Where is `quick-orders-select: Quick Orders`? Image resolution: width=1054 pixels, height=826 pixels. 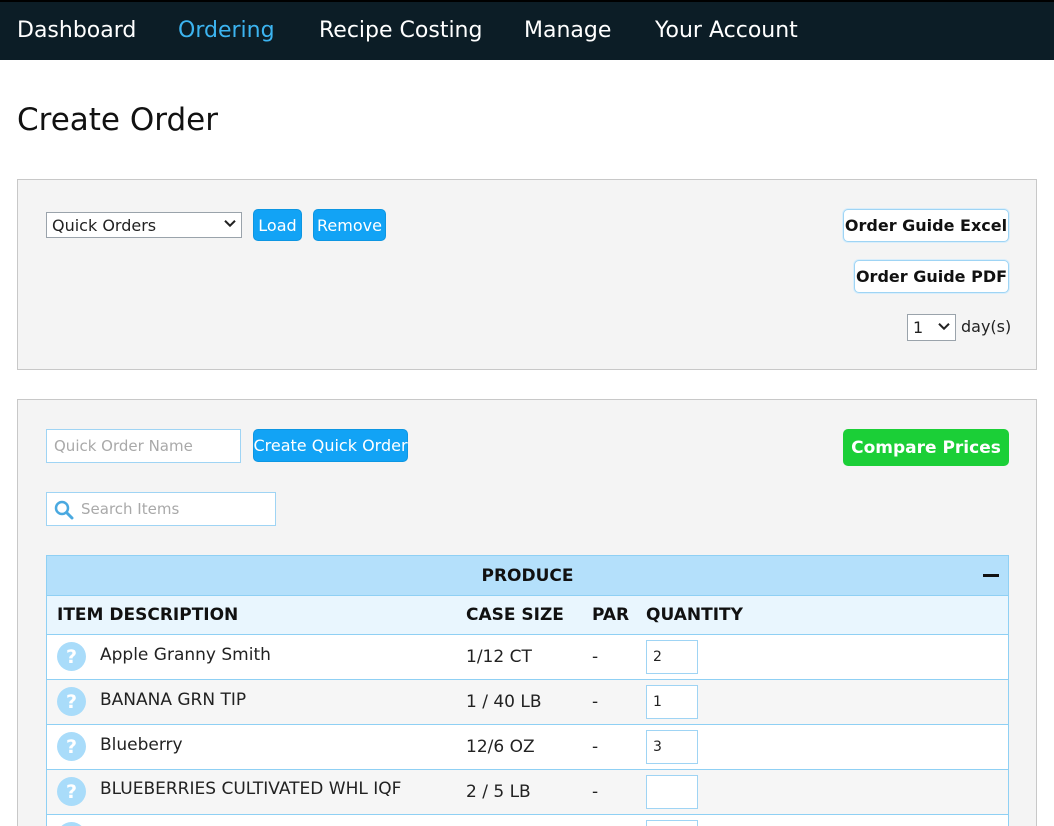
quick-orders-select: Quick Orders is located at coordinates (144, 225).